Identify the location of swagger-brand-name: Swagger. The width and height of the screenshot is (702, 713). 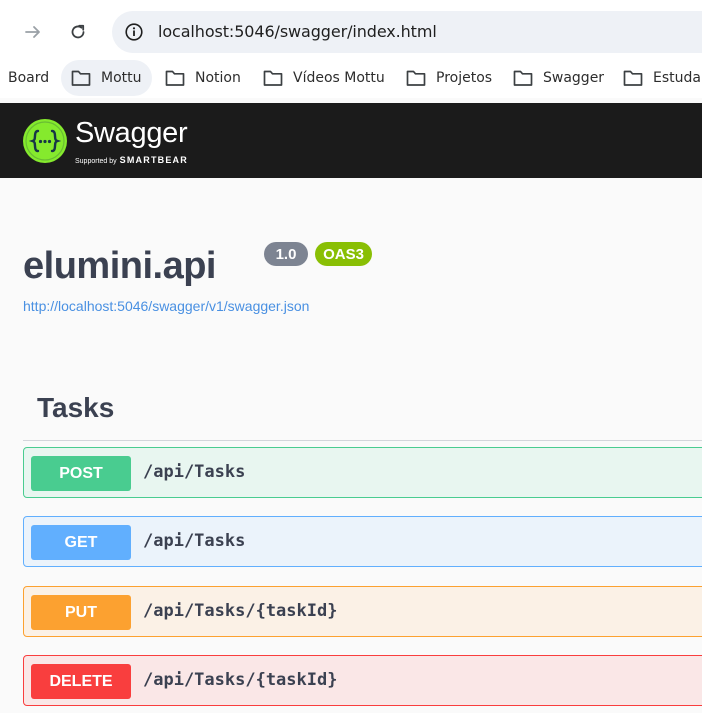
(131, 133).